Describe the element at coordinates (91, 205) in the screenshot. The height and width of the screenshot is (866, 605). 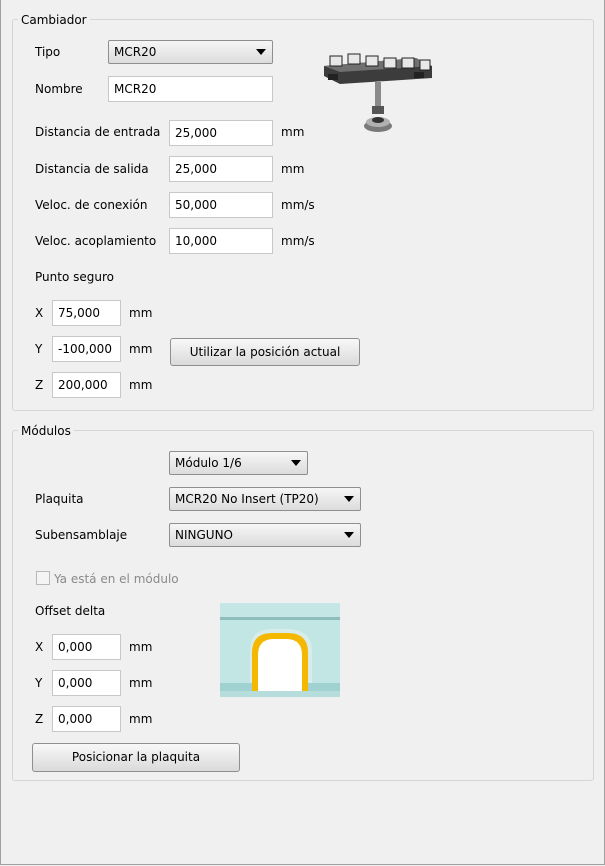
I see `conexion-label: Veloc. de conexión` at that location.